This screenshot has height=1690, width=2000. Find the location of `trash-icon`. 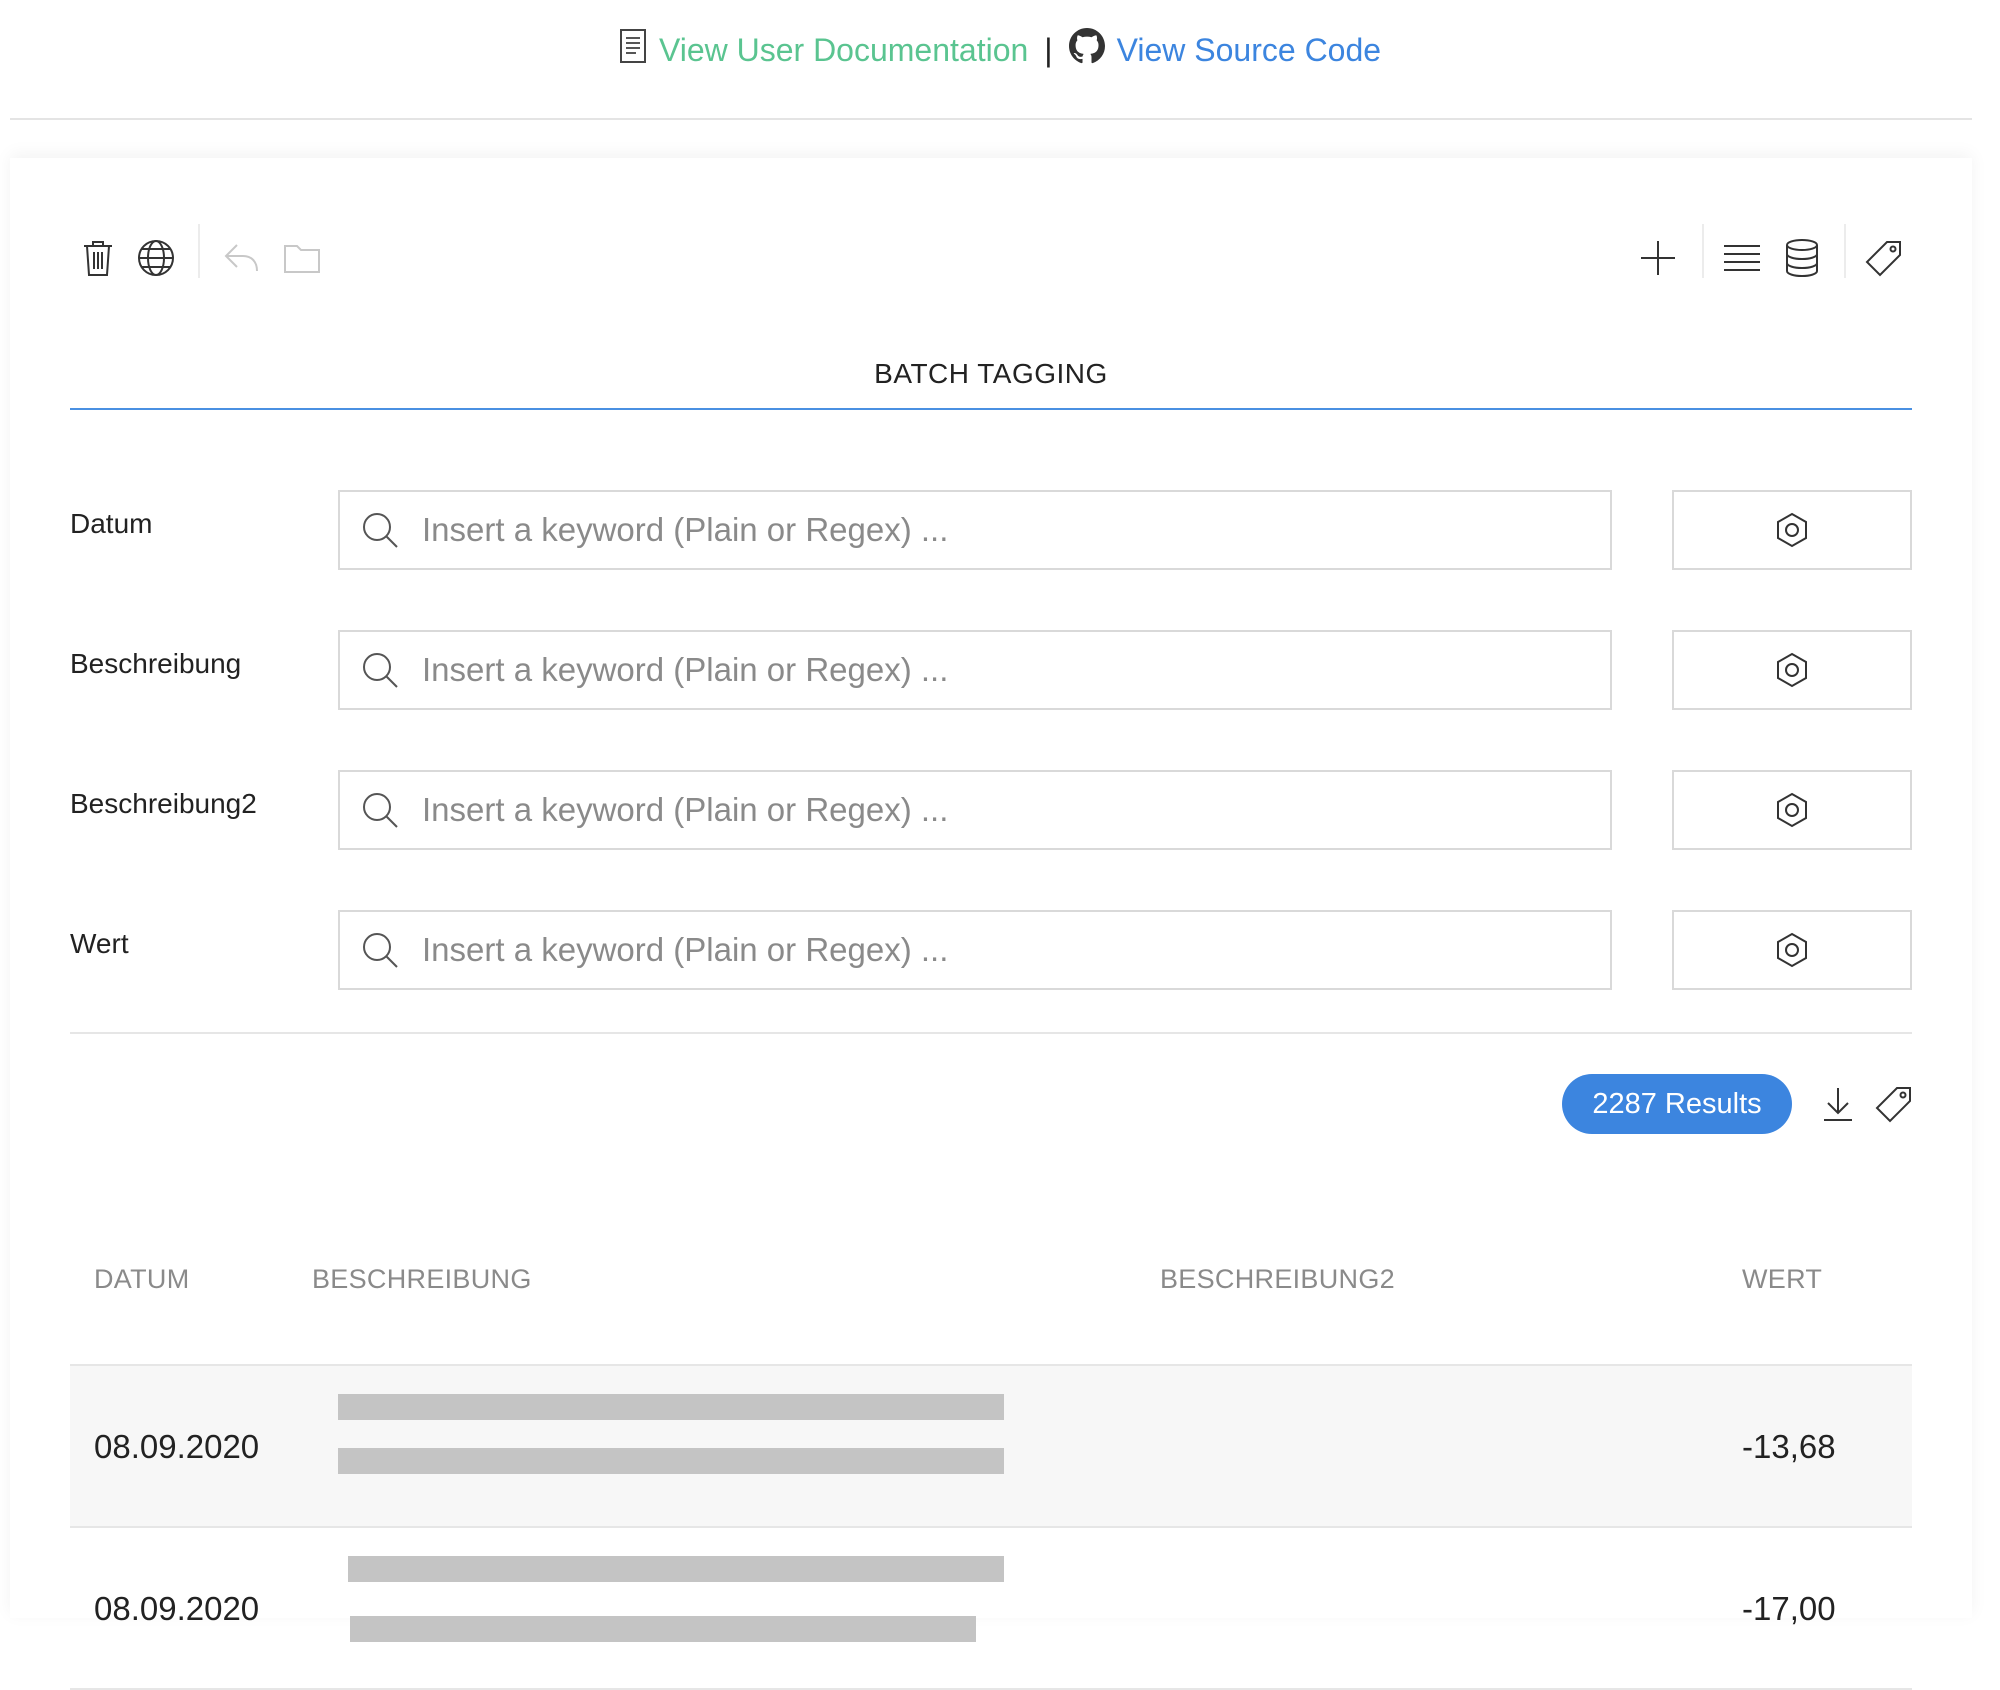

trash-icon is located at coordinates (98, 258).